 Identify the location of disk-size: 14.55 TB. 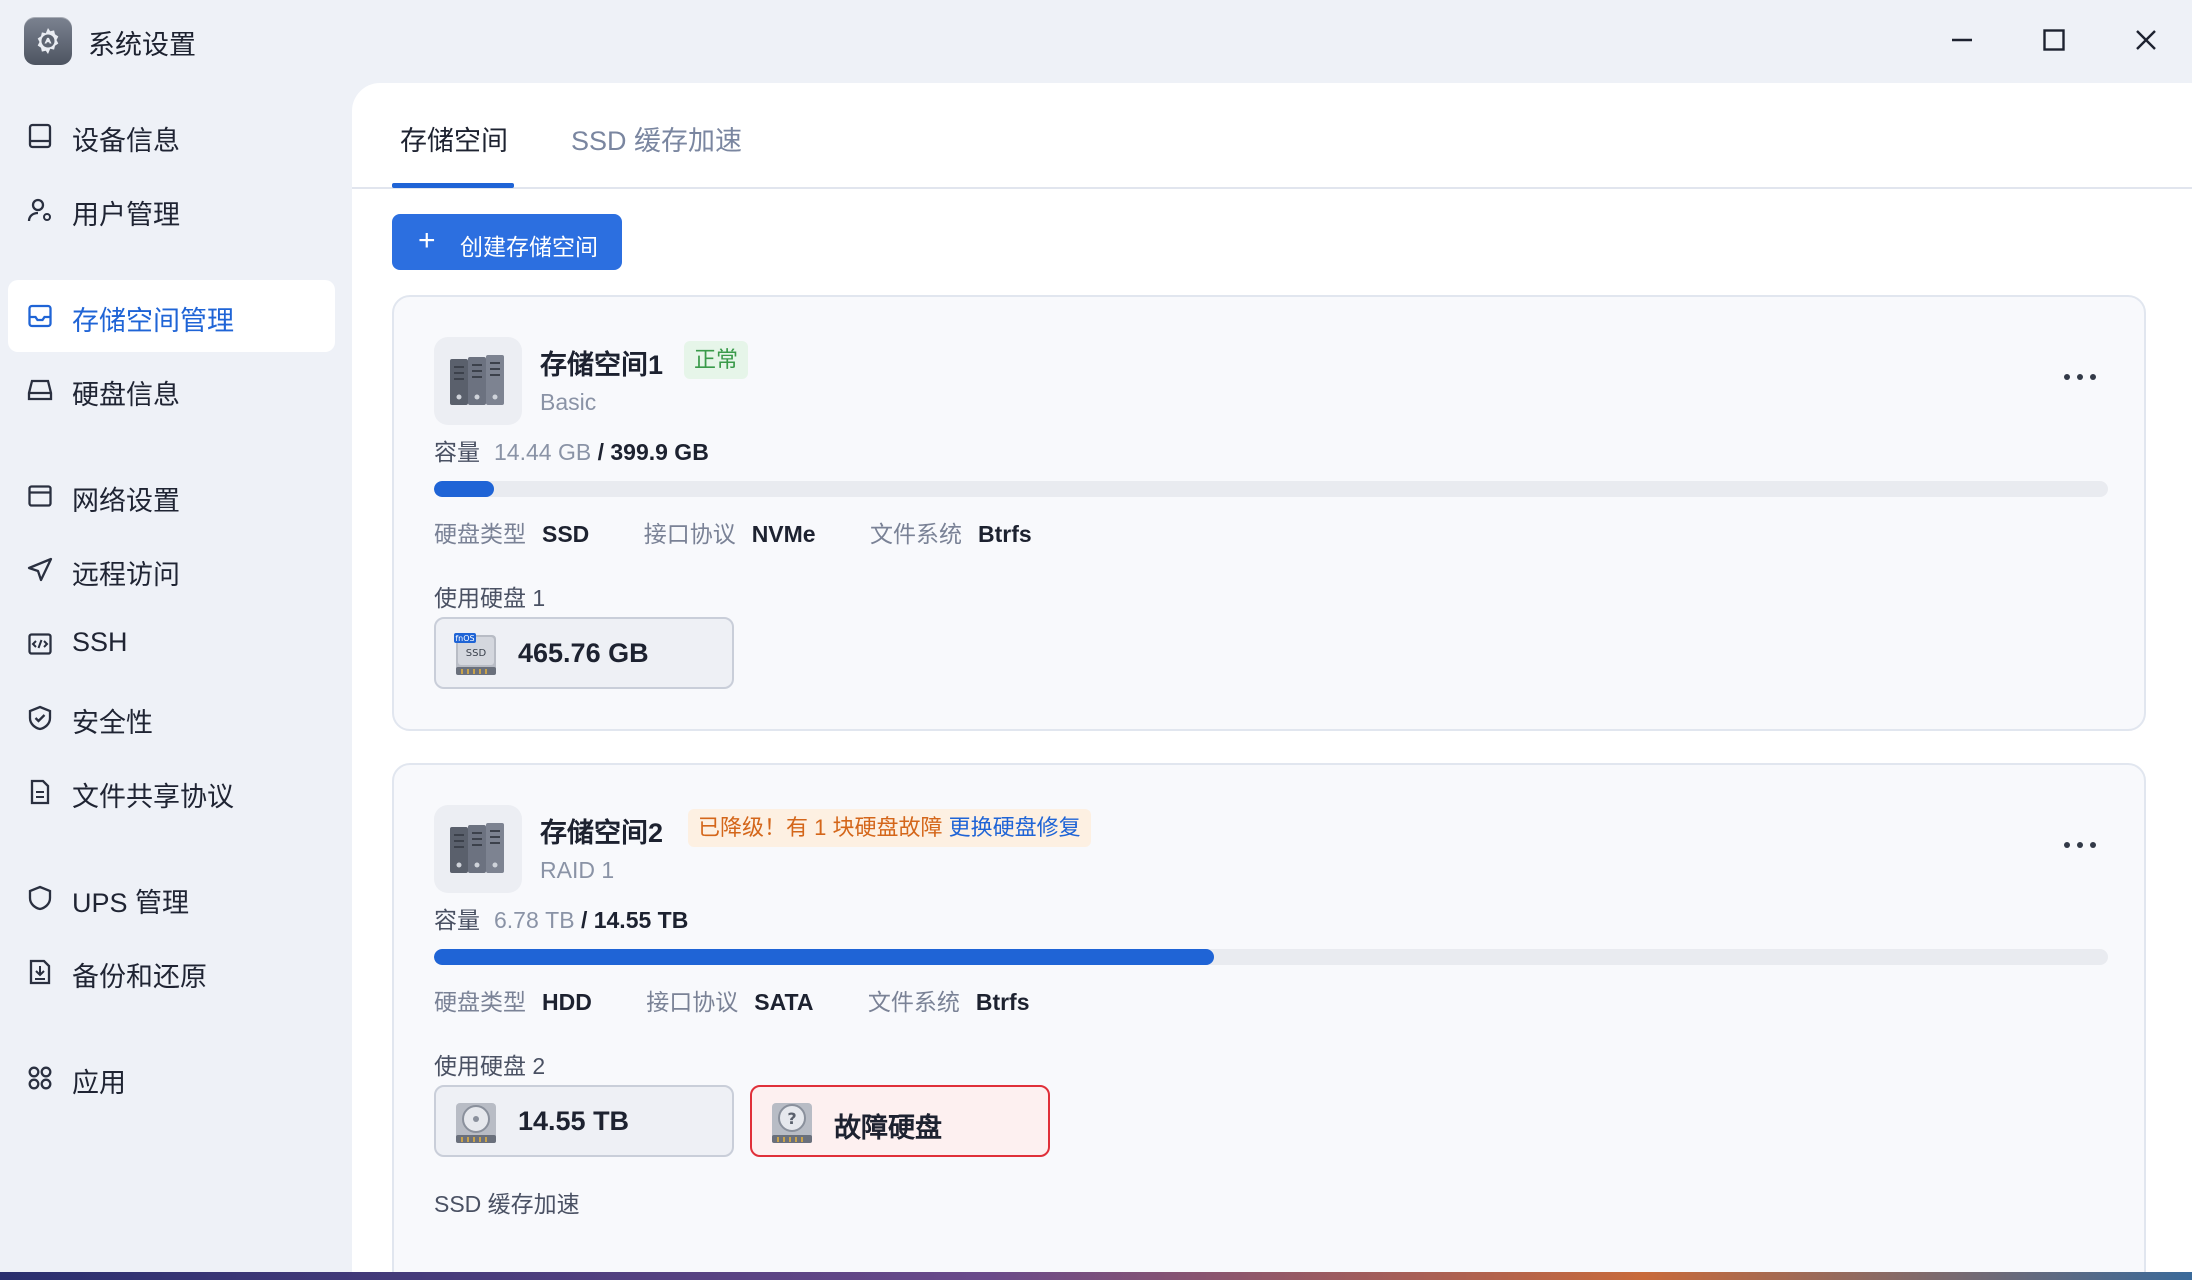
(574, 1121).